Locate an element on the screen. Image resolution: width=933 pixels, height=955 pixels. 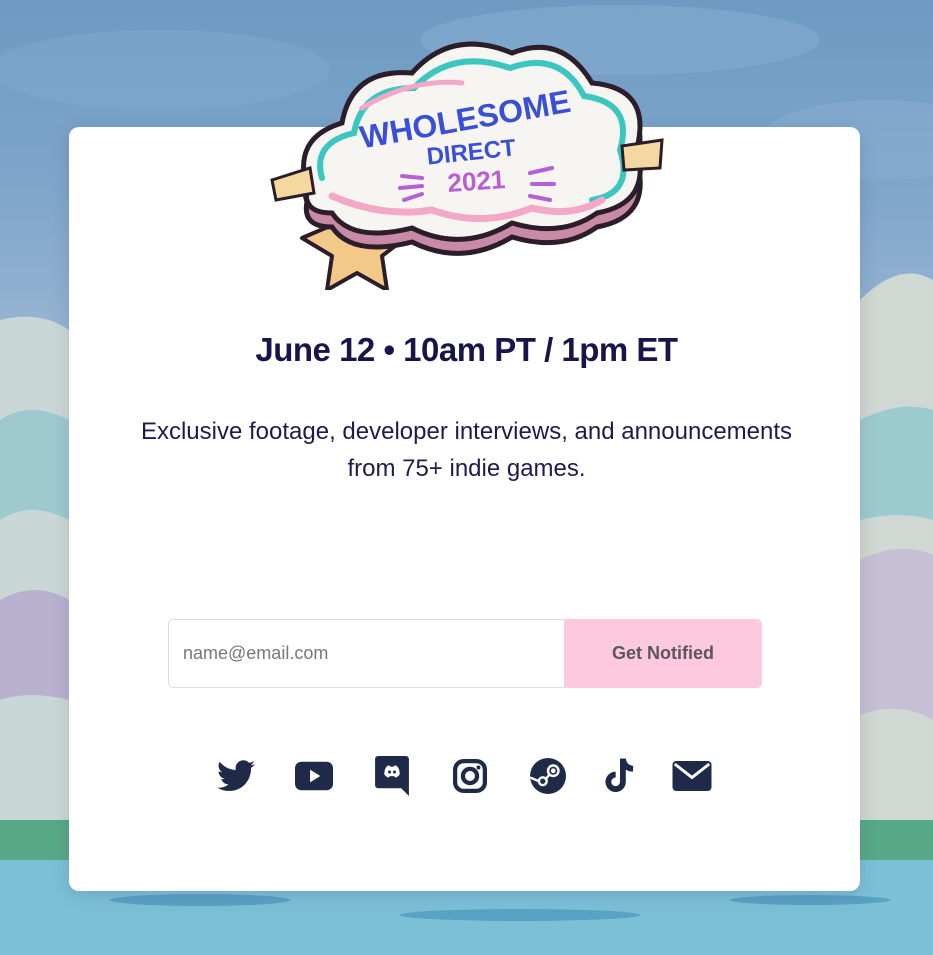
instagram-link is located at coordinates (470, 776).